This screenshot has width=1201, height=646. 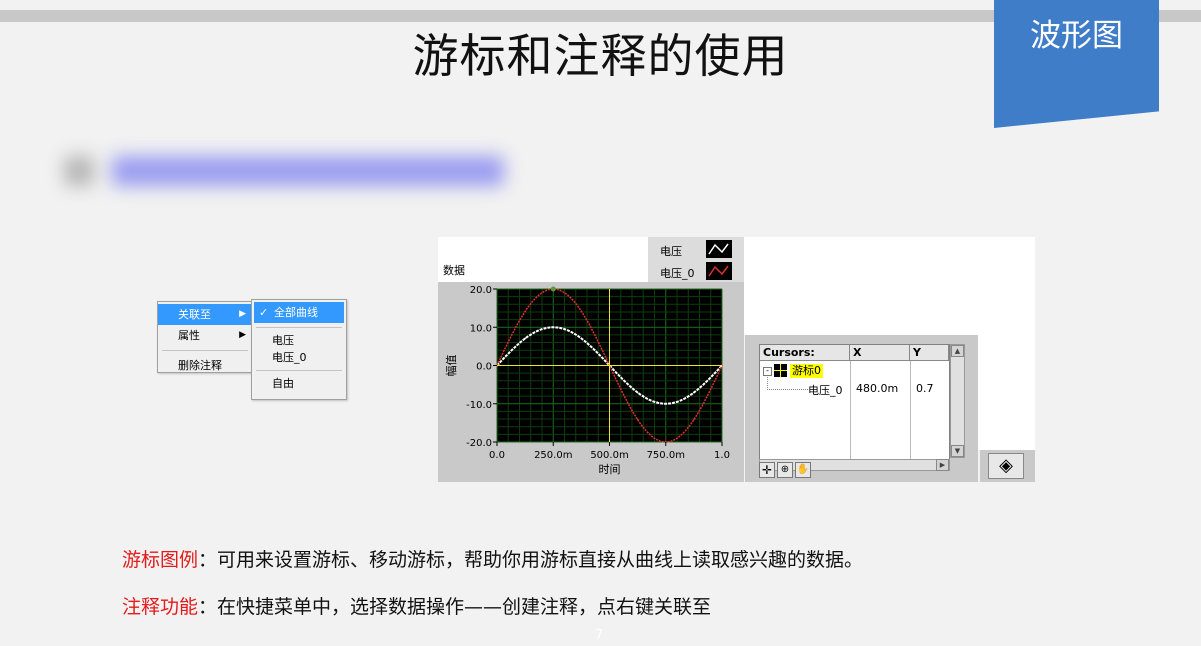 I want to click on legend-label-voltage: 电压, so click(x=671, y=251).